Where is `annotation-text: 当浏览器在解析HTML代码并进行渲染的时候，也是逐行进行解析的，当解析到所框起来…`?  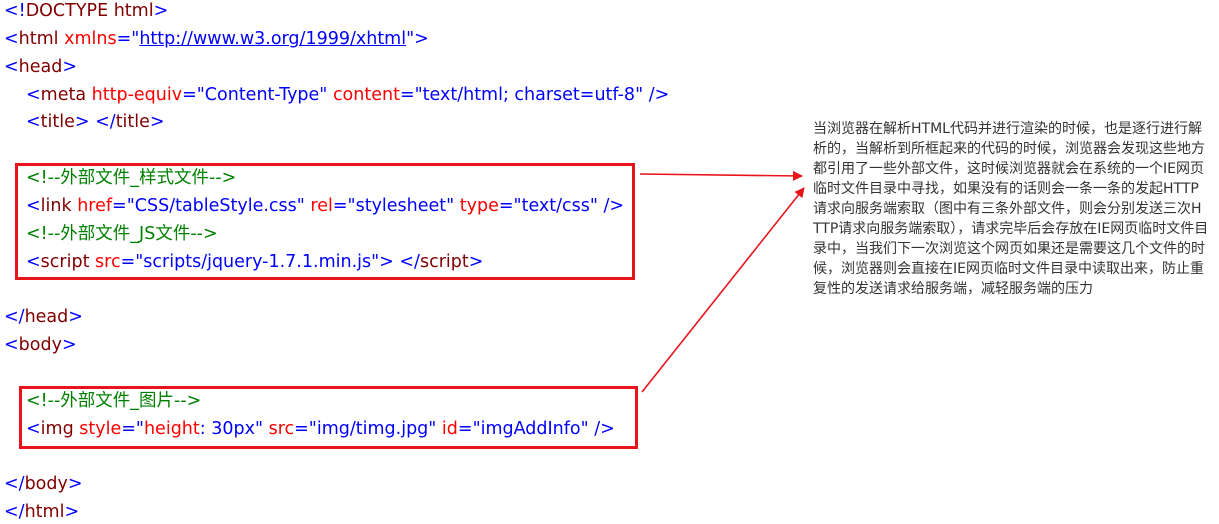
annotation-text: 当浏览器在解析HTML代码并进行渲染的时候，也是逐行进行解析的，当解析到所框起来… is located at coordinates (1011, 209).